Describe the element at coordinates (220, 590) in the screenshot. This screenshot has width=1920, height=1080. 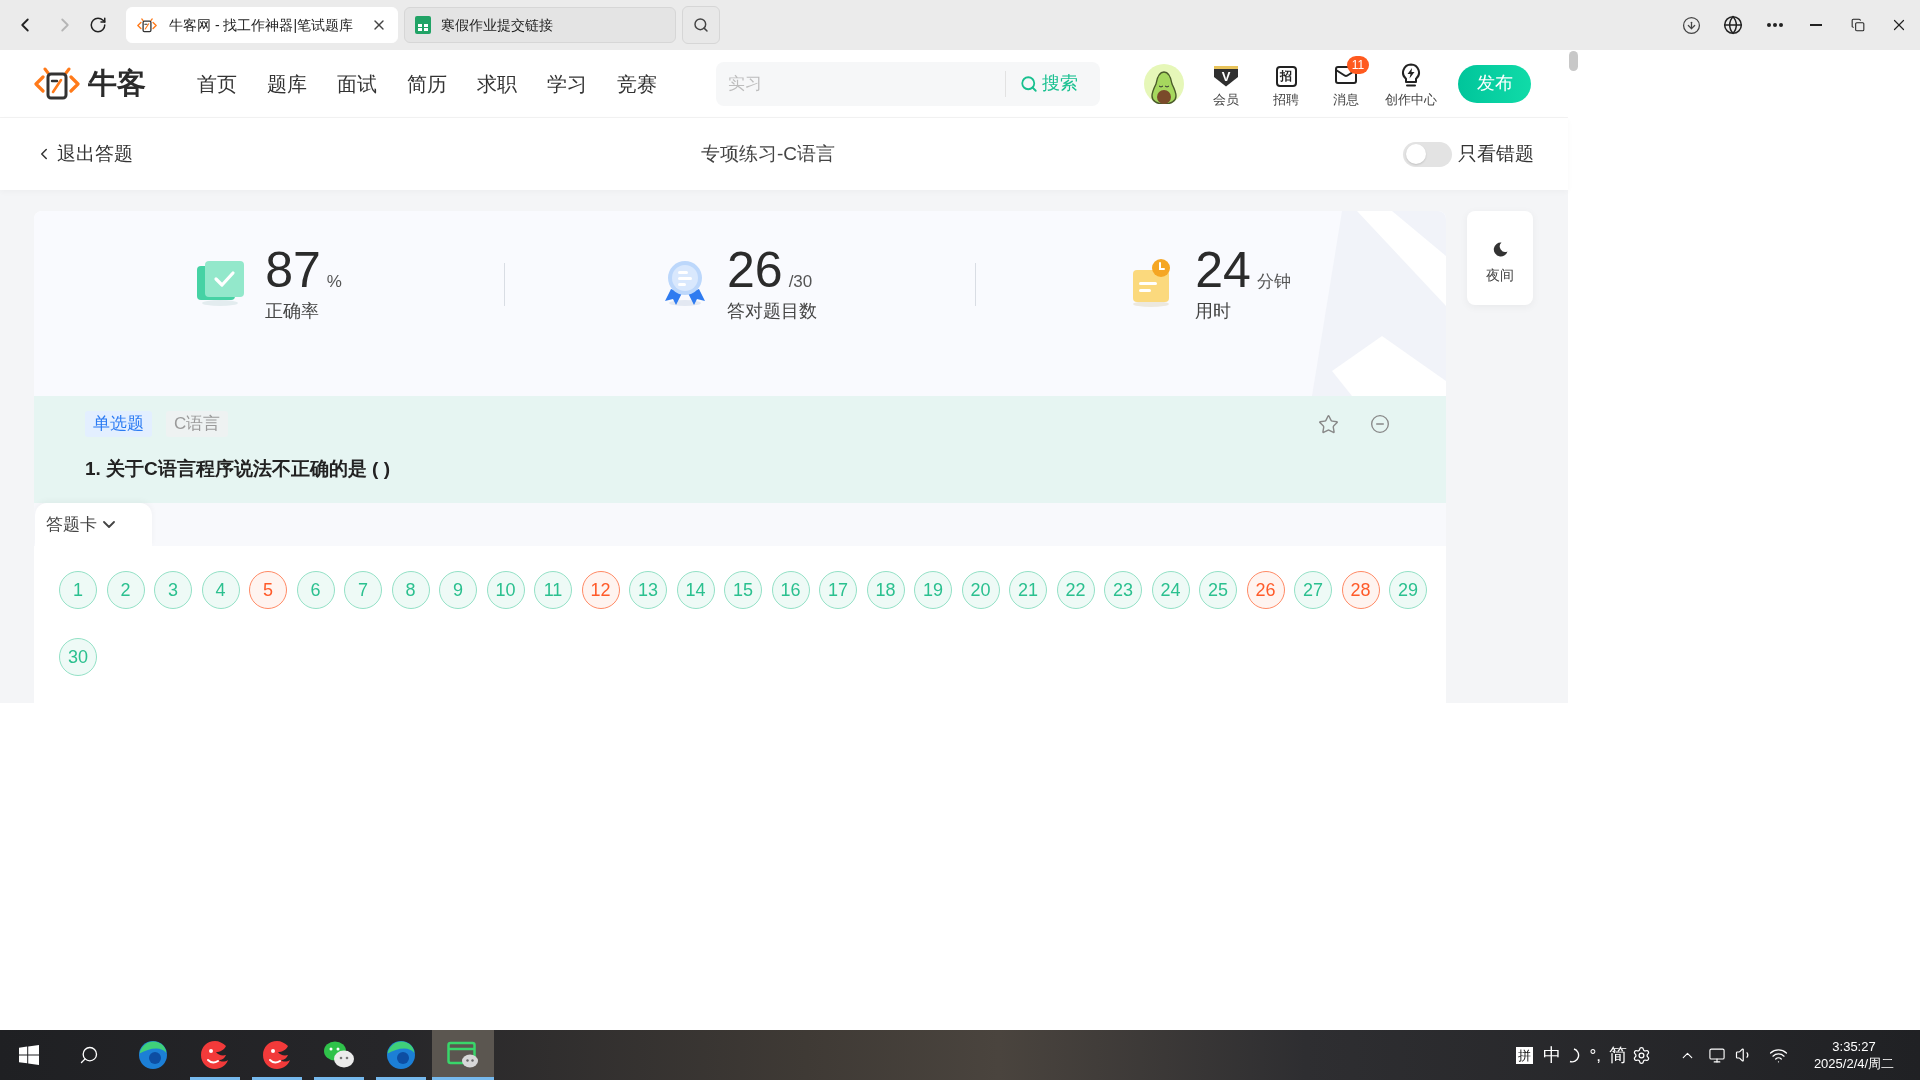
I see `question-number-button: 4` at that location.